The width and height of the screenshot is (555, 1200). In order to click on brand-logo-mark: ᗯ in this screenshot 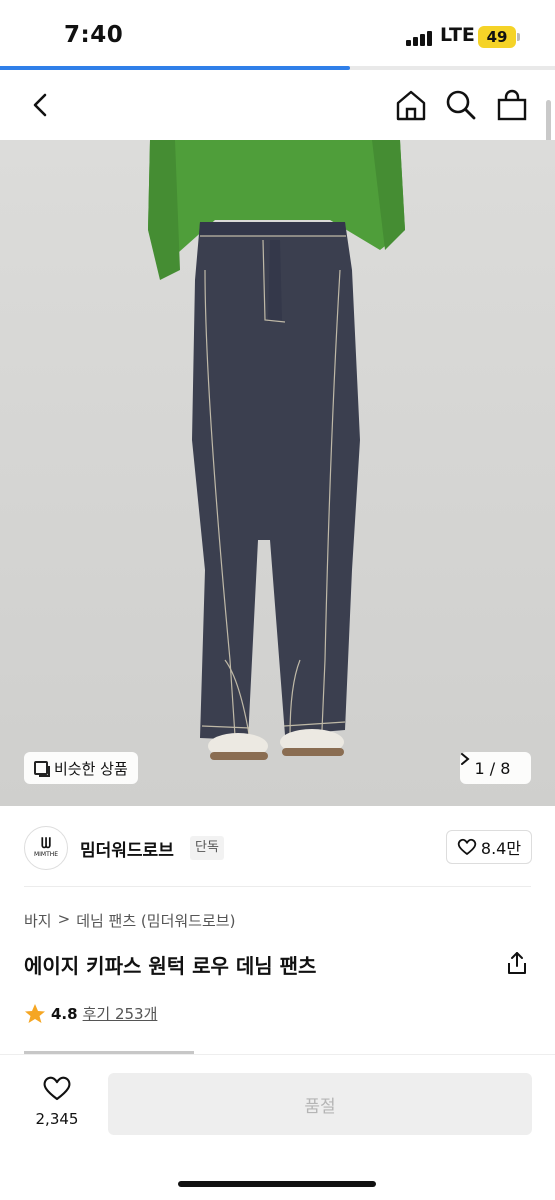, I will do `click(46, 844)`.